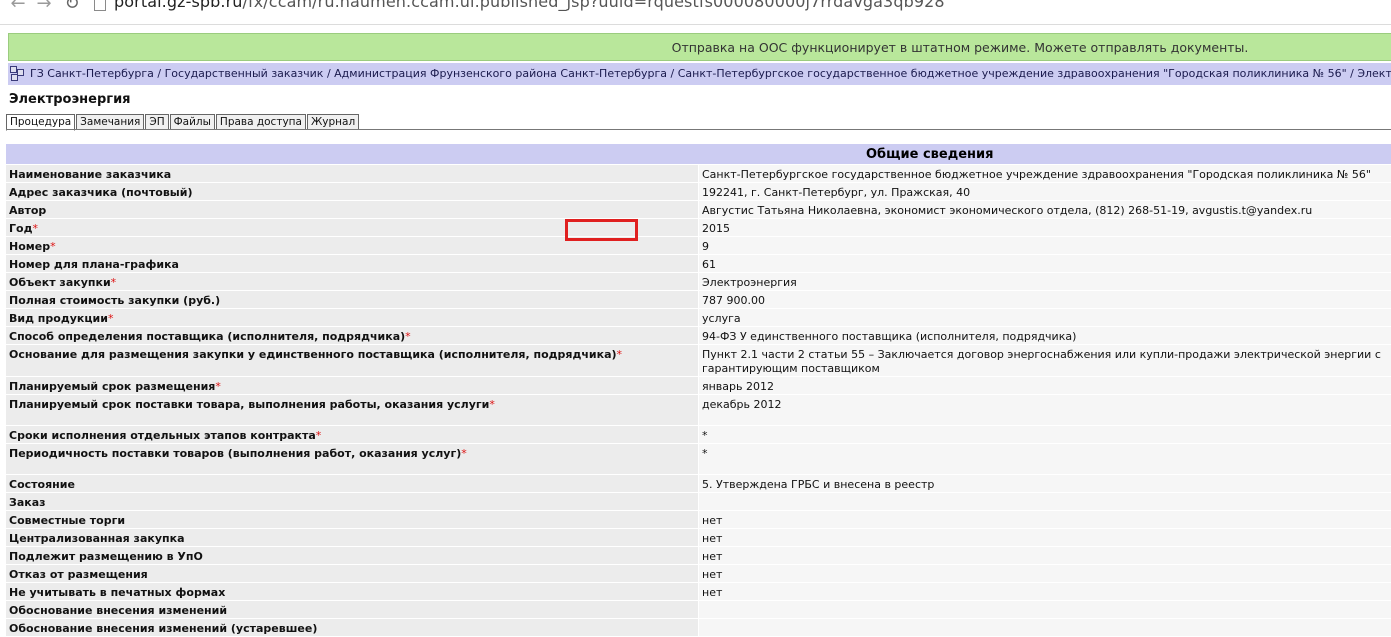 This screenshot has width=1391, height=637. What do you see at coordinates (261, 122) in the screenshot?
I see `tab-access-rights: Права доступа` at bounding box center [261, 122].